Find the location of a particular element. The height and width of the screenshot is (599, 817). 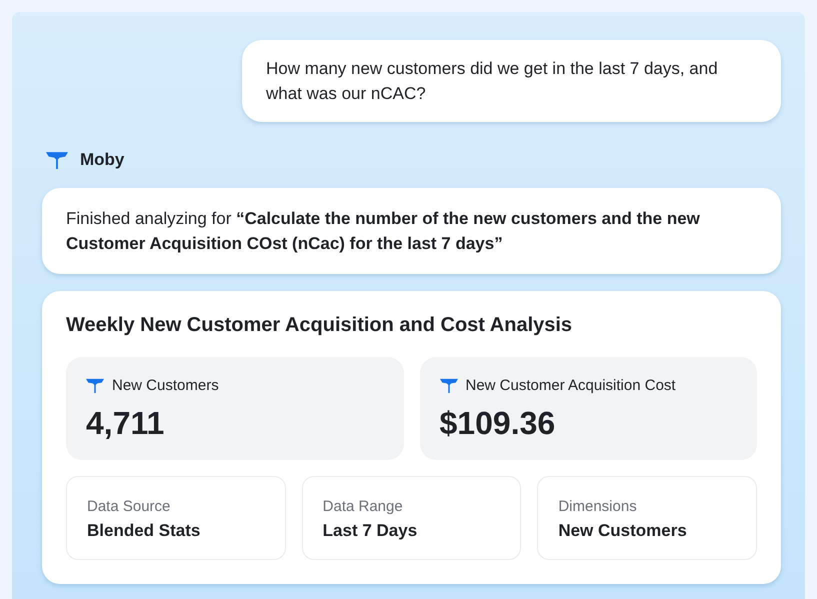

metric-label: New Customer Acquisition Cost is located at coordinates (571, 385).